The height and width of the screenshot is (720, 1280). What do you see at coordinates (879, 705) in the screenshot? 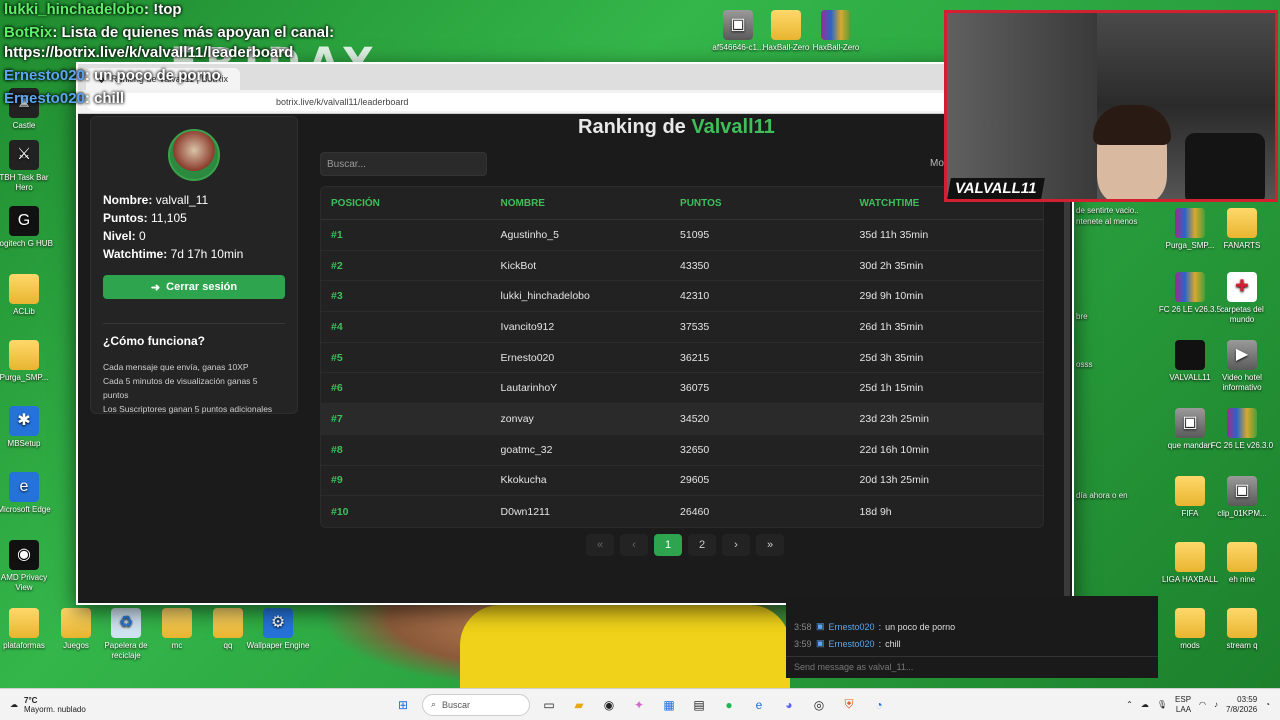
I see `capcut-icon: ◔` at bounding box center [879, 705].